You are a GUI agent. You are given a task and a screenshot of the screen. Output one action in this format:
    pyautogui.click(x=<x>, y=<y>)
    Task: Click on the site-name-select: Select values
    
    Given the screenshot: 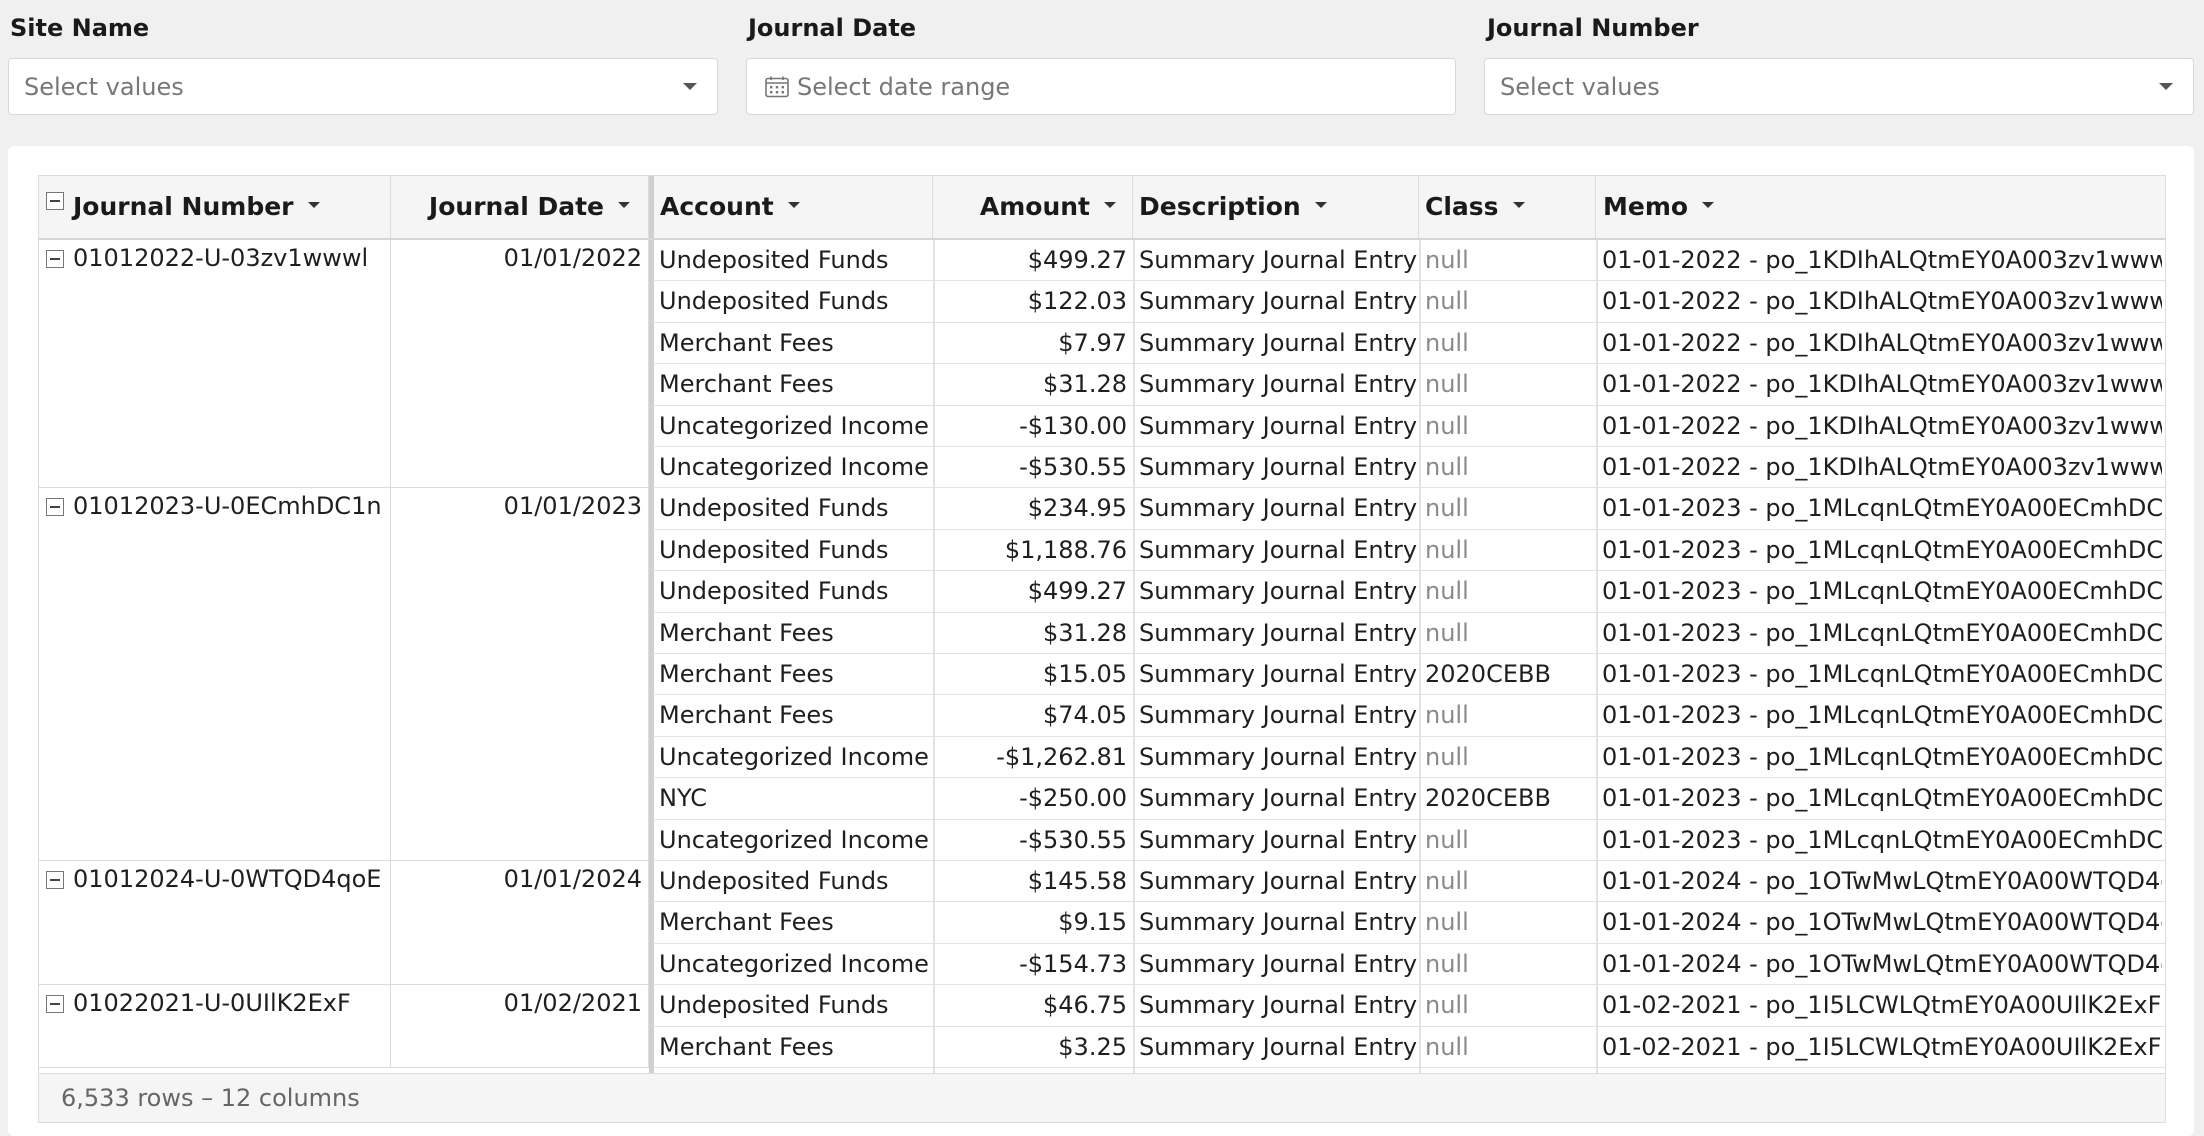 What is the action you would take?
    pyautogui.click(x=363, y=86)
    